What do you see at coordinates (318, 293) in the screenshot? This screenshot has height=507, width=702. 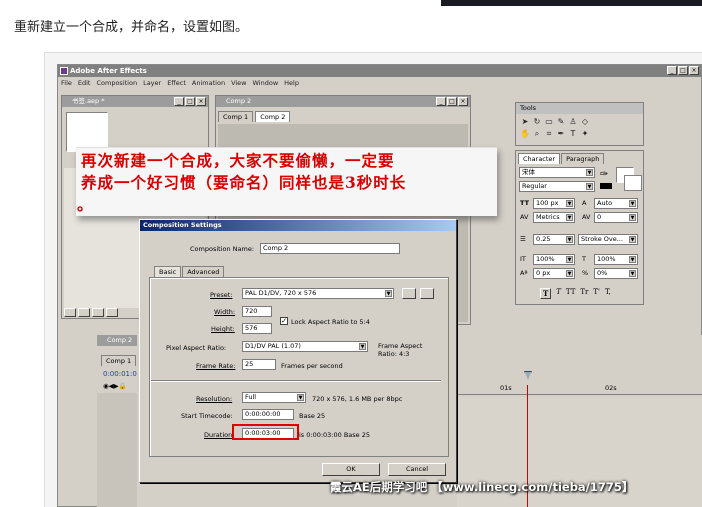 I see `preset-select: PAL D1/DV, 720 x 576 ▼` at bounding box center [318, 293].